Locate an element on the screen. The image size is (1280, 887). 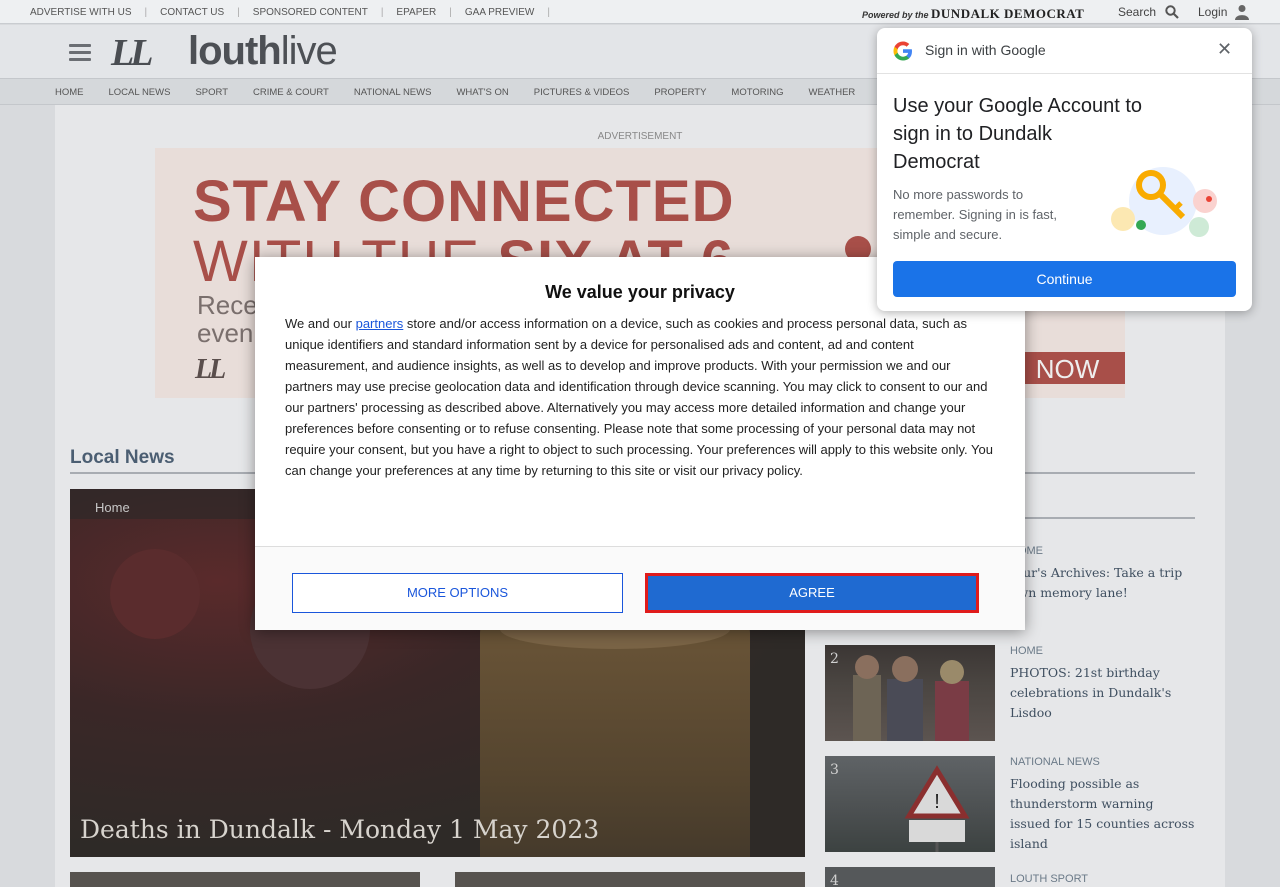
item-category: NATIONAL NEWS is located at coordinates (1055, 762).